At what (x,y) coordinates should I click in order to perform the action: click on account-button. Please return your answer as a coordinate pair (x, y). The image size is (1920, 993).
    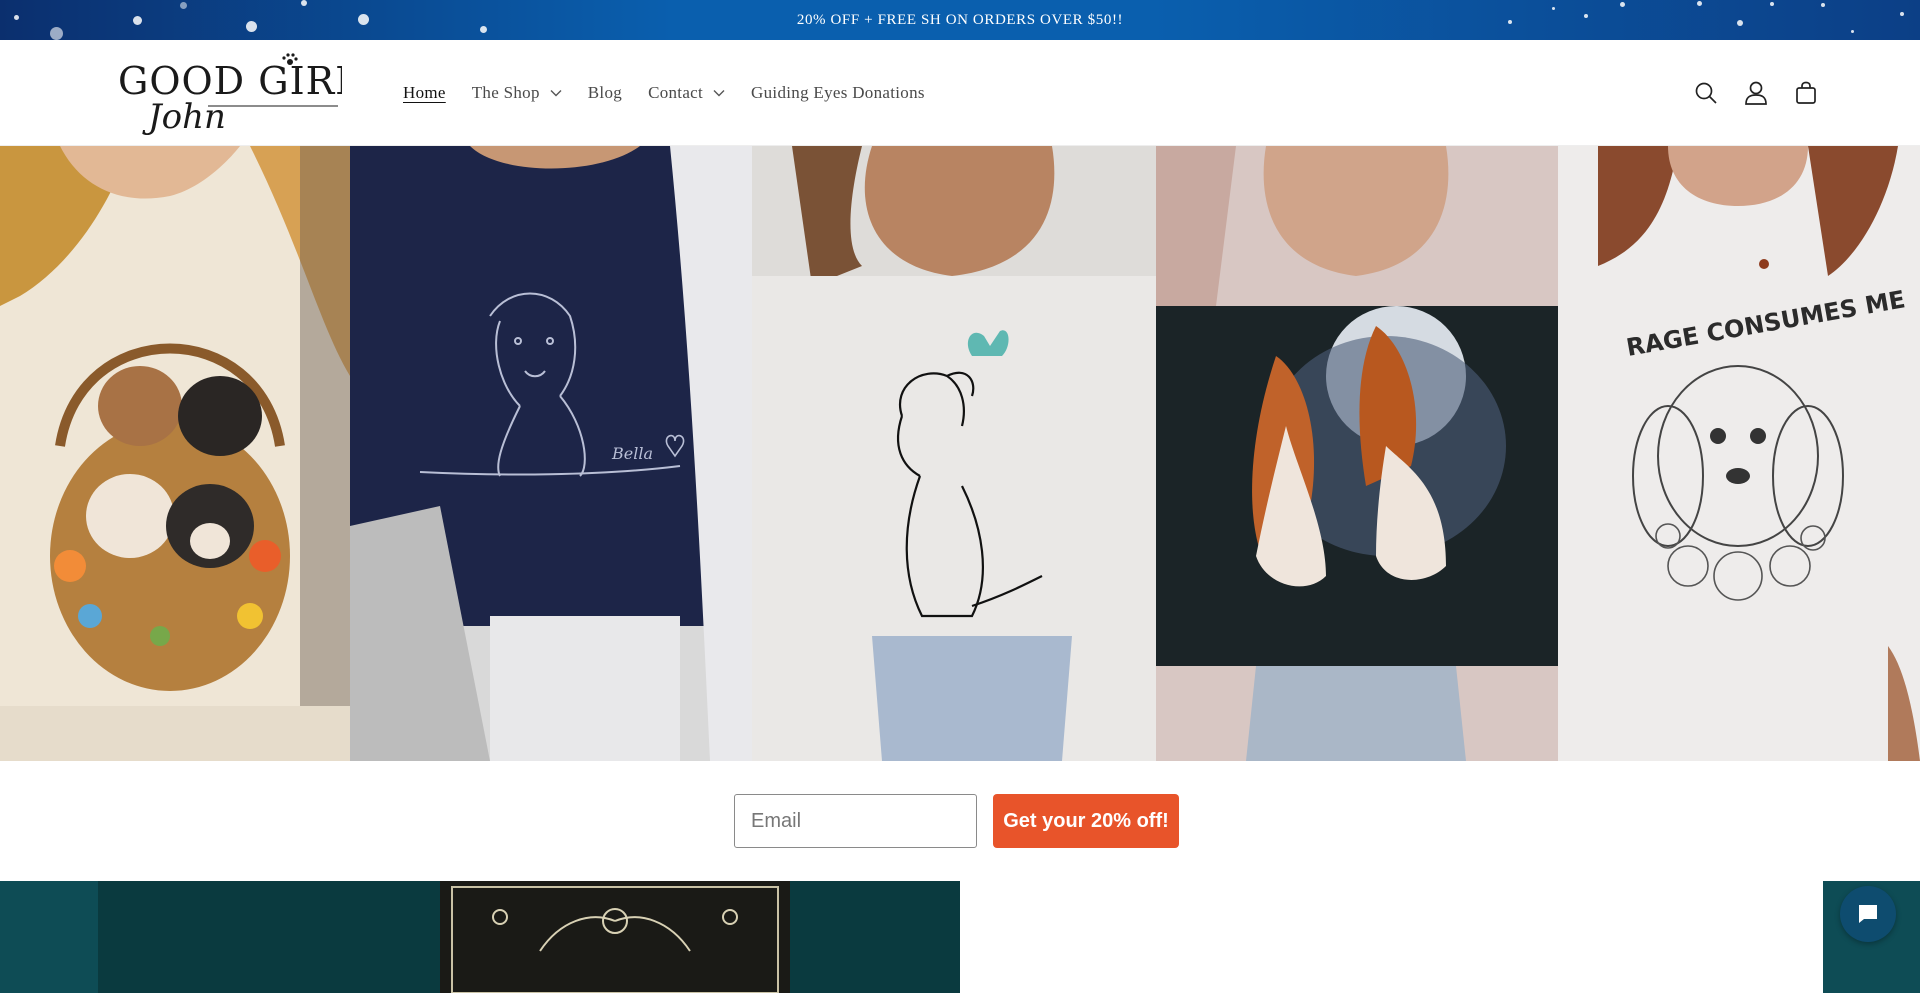
    Looking at the image, I should click on (1756, 93).